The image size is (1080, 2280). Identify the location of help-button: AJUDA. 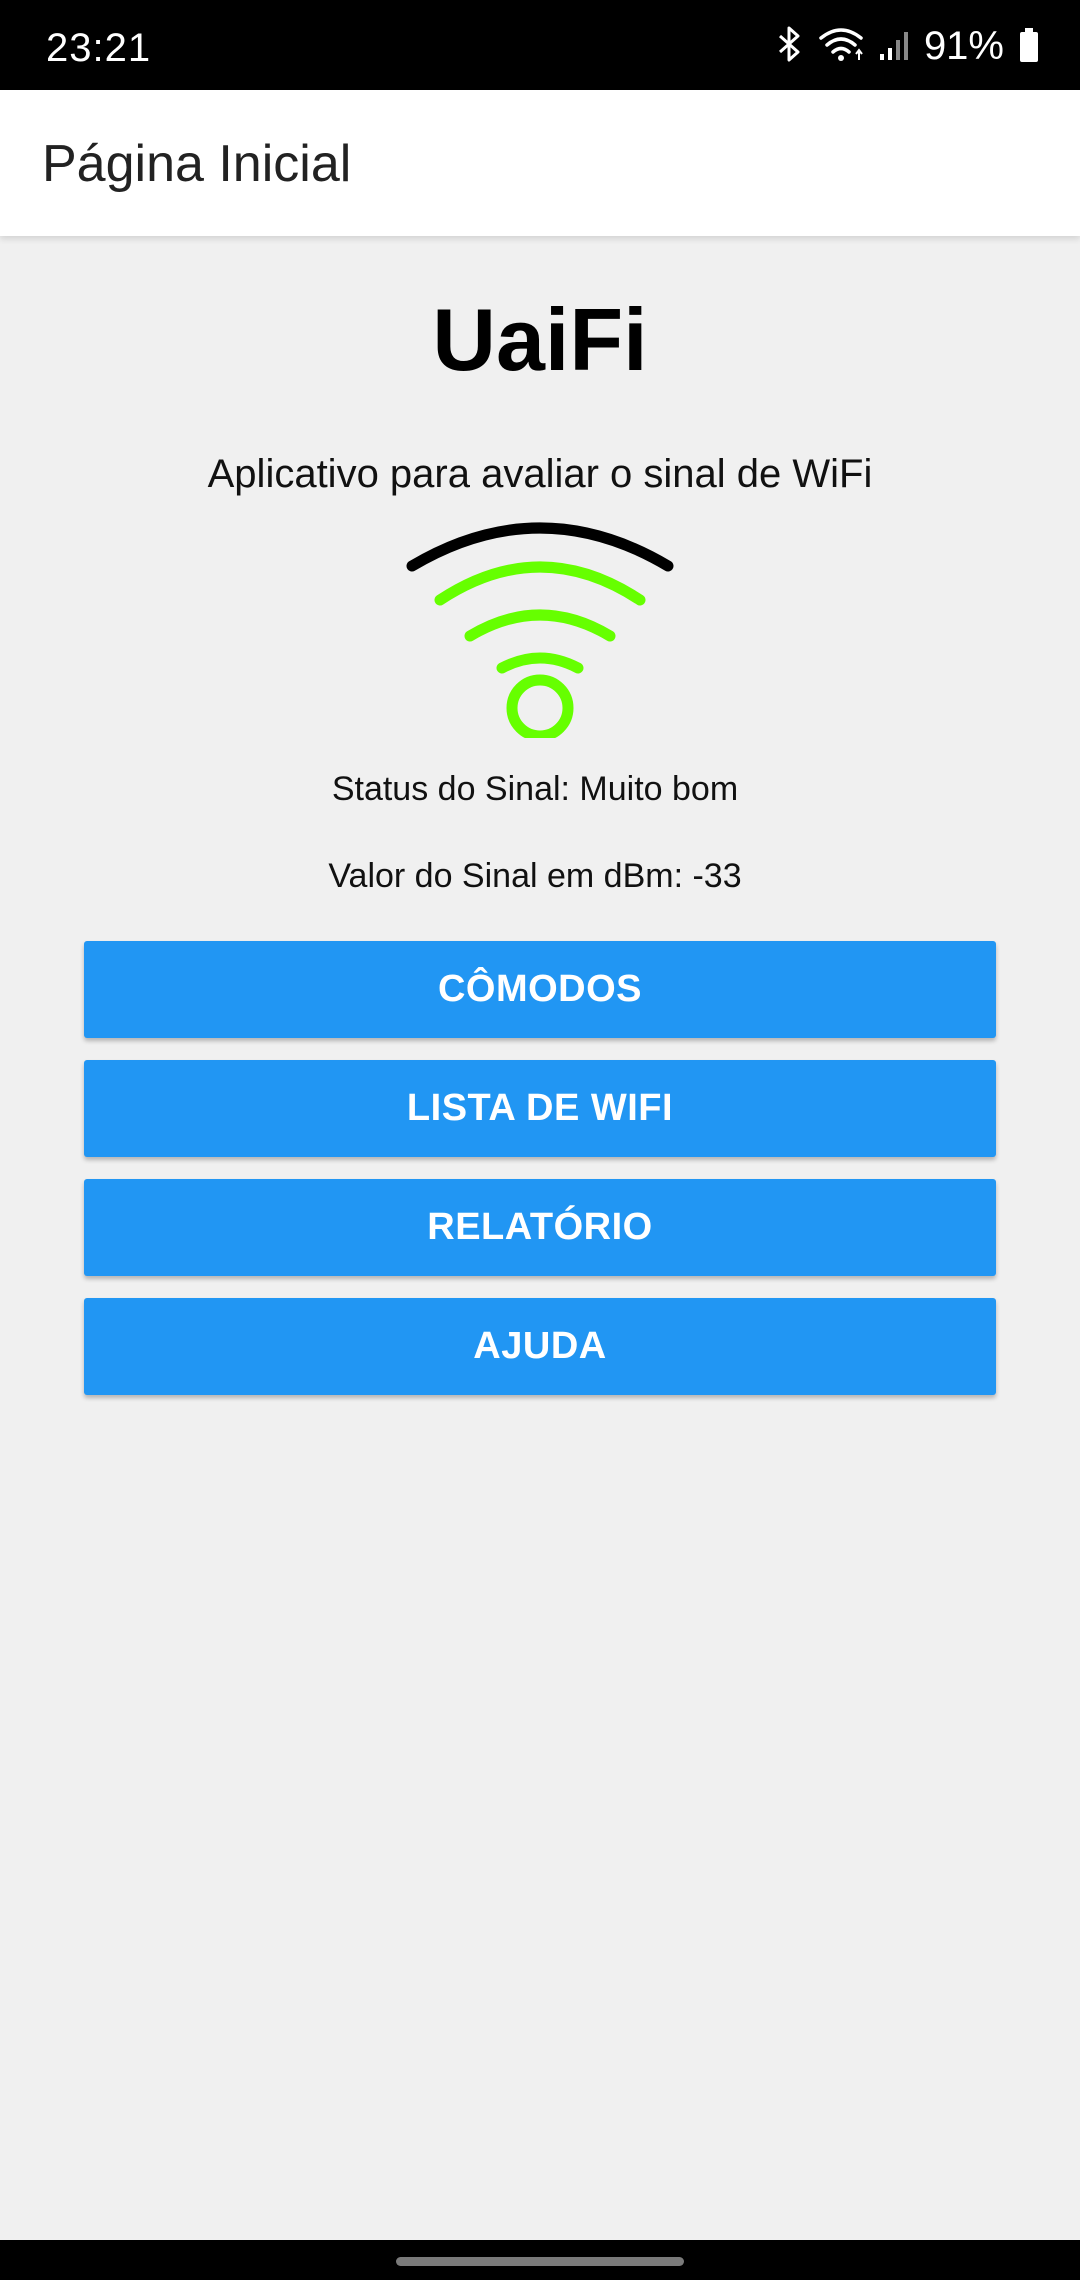
(540, 1346).